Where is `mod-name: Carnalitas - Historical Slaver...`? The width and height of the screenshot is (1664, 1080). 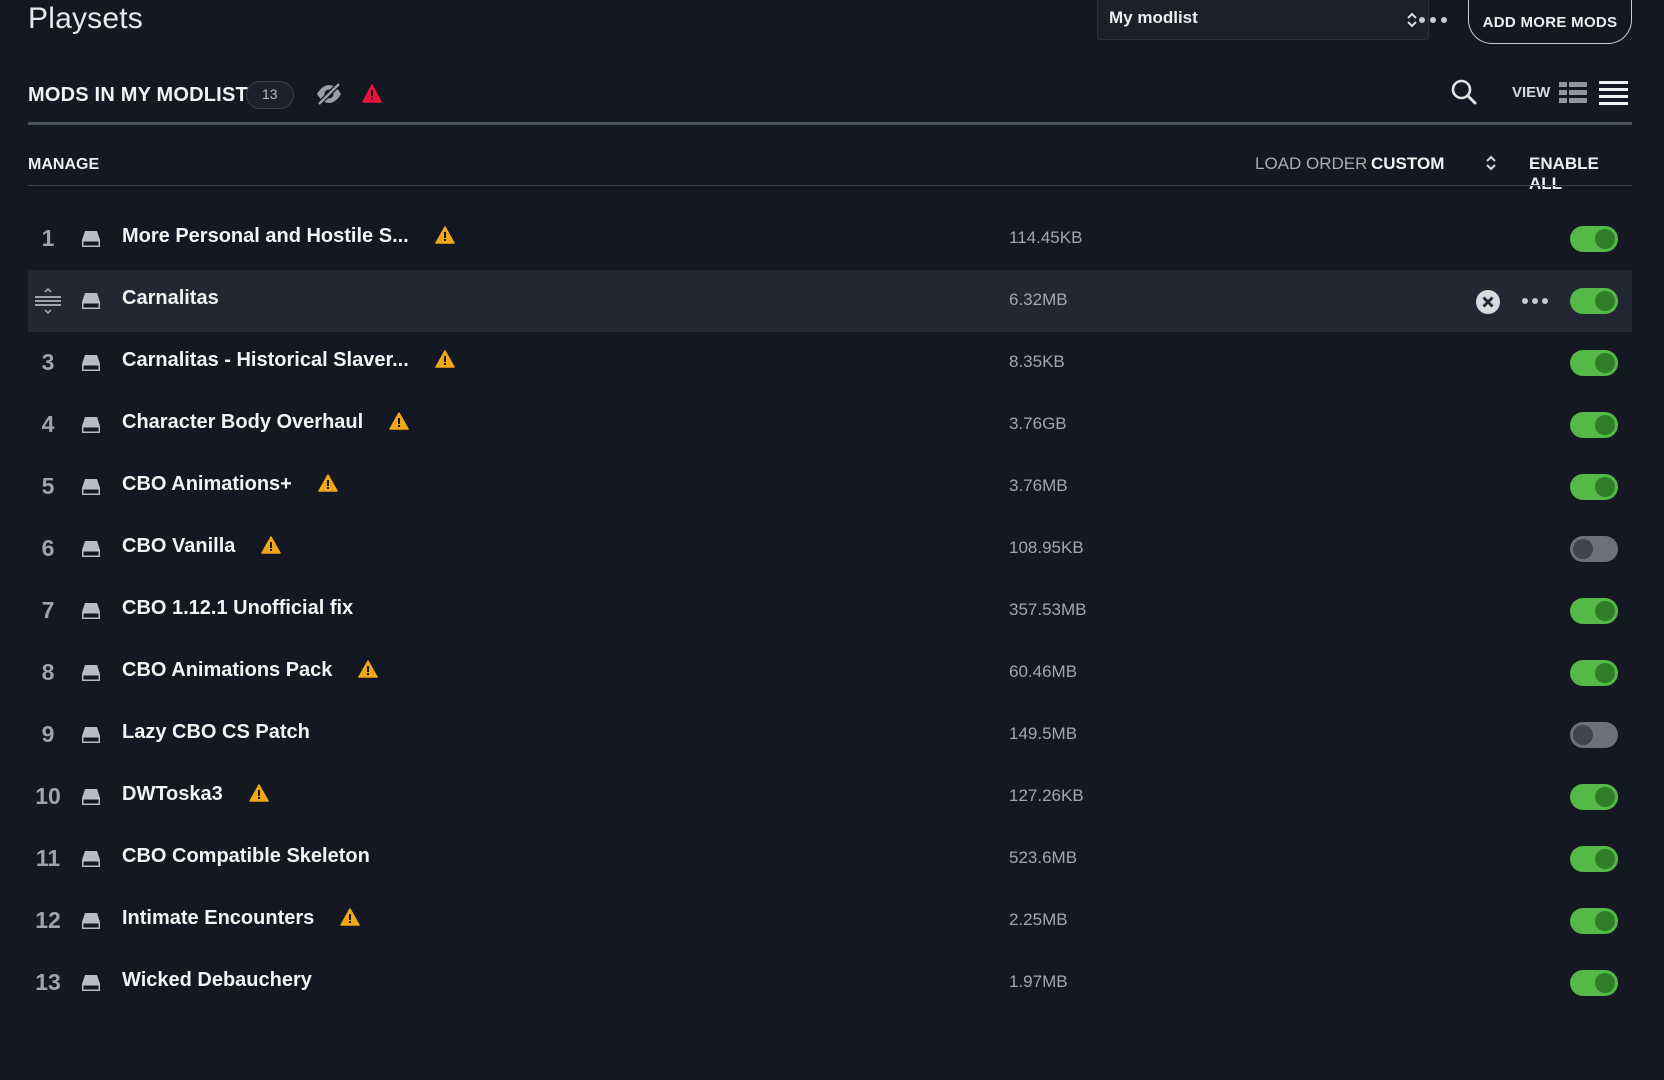
mod-name: Carnalitas - Historical Slaver... is located at coordinates (288, 361).